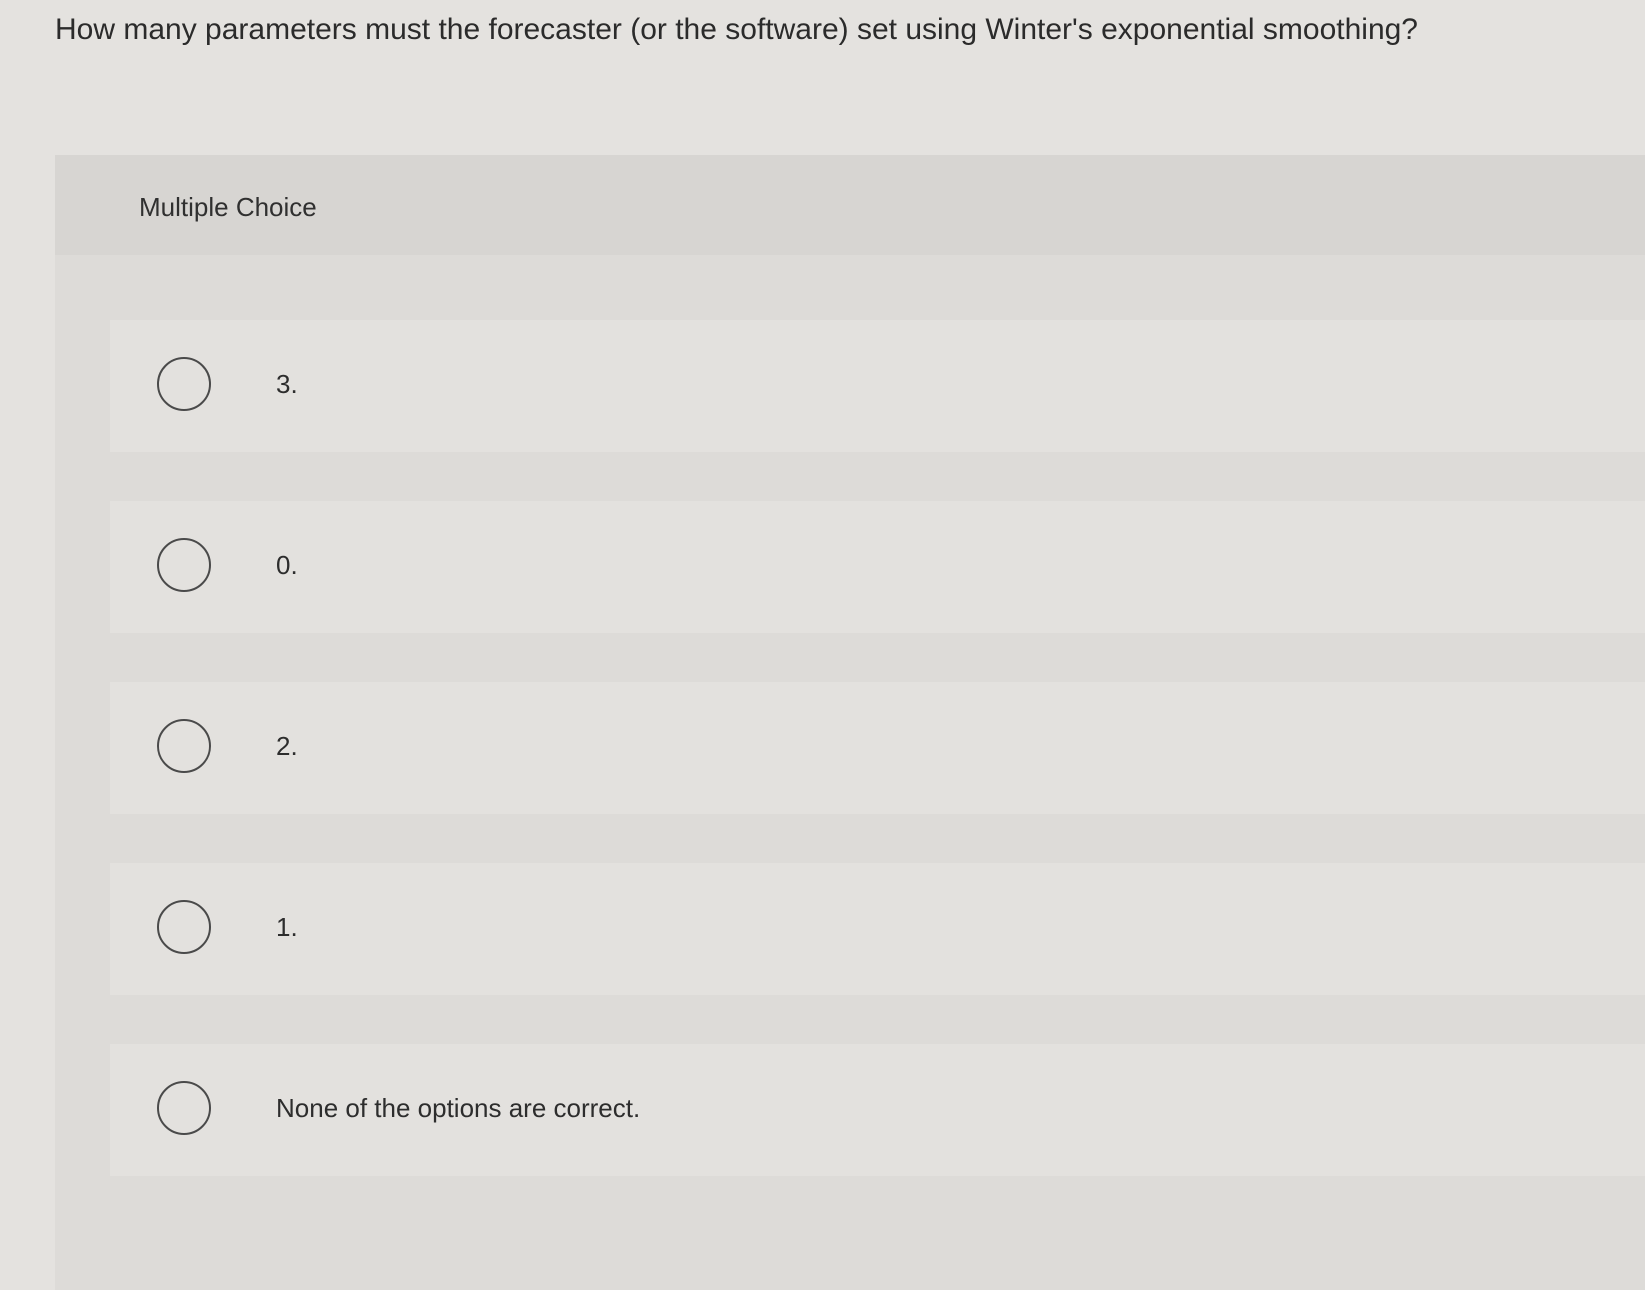  I want to click on answer-option-5: None of the options are correct., so click(877, 1110).